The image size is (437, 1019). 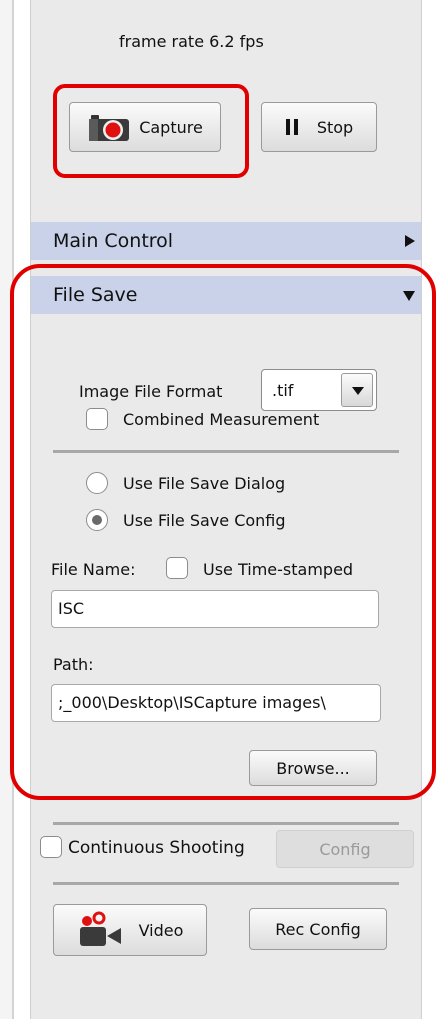 I want to click on stop-label: Stop, so click(x=335, y=127).